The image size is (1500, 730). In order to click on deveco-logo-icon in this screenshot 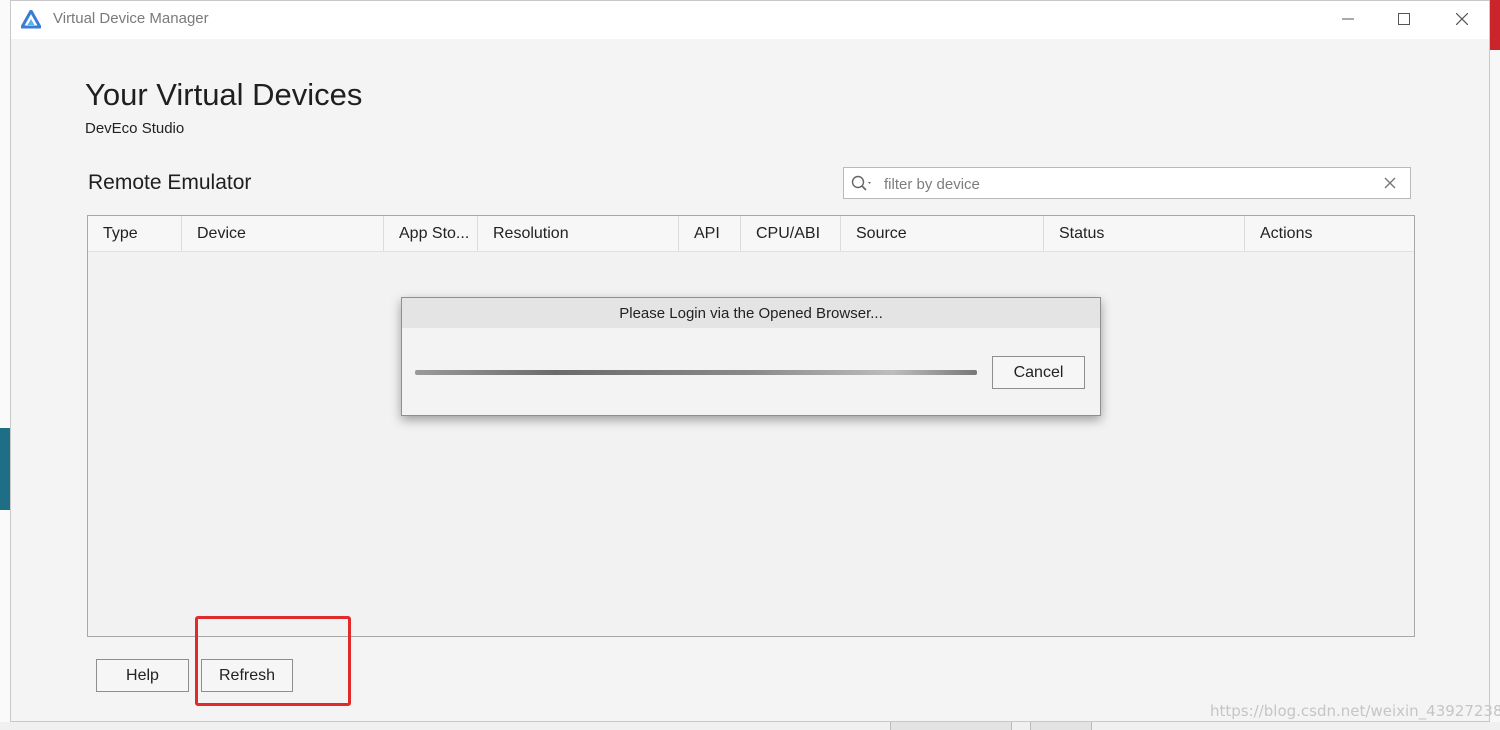, I will do `click(31, 19)`.